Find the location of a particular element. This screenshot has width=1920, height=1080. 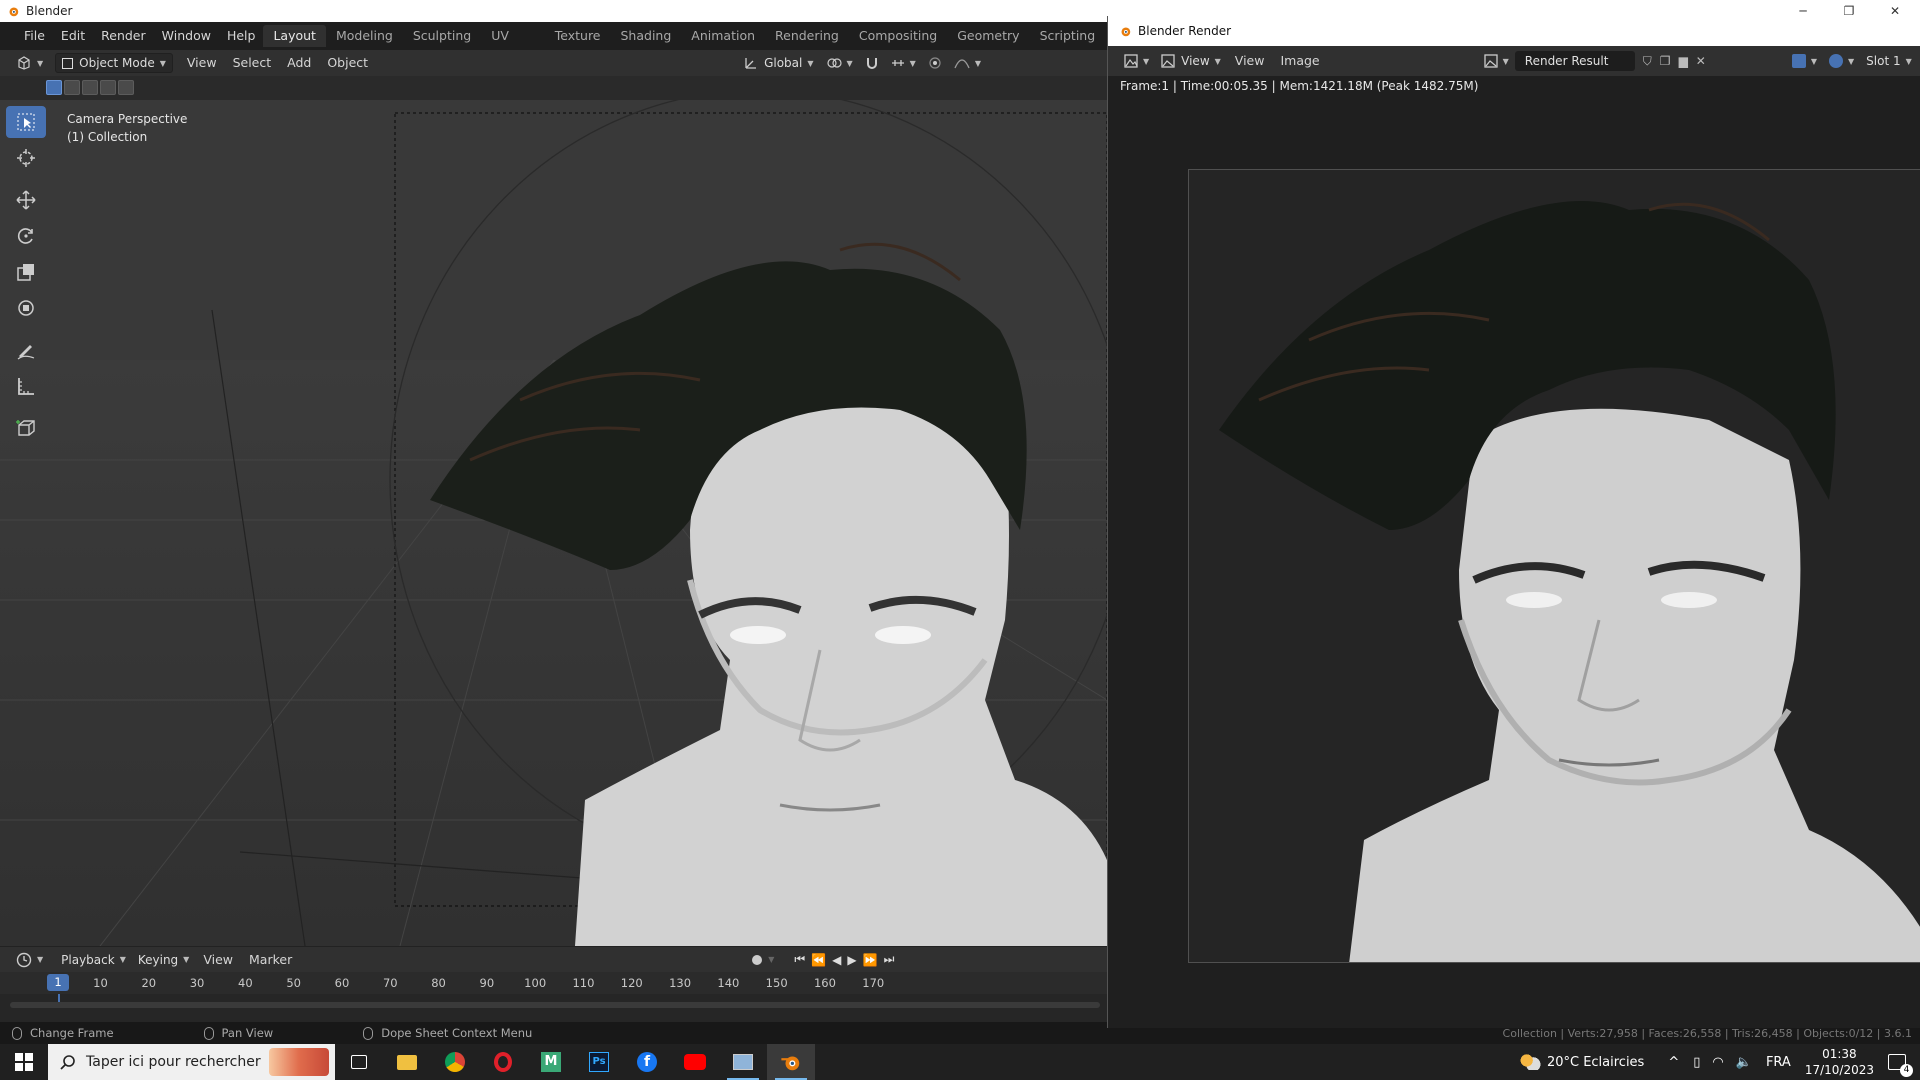

pivot-point-dropdown: ▼ is located at coordinates (839, 63).